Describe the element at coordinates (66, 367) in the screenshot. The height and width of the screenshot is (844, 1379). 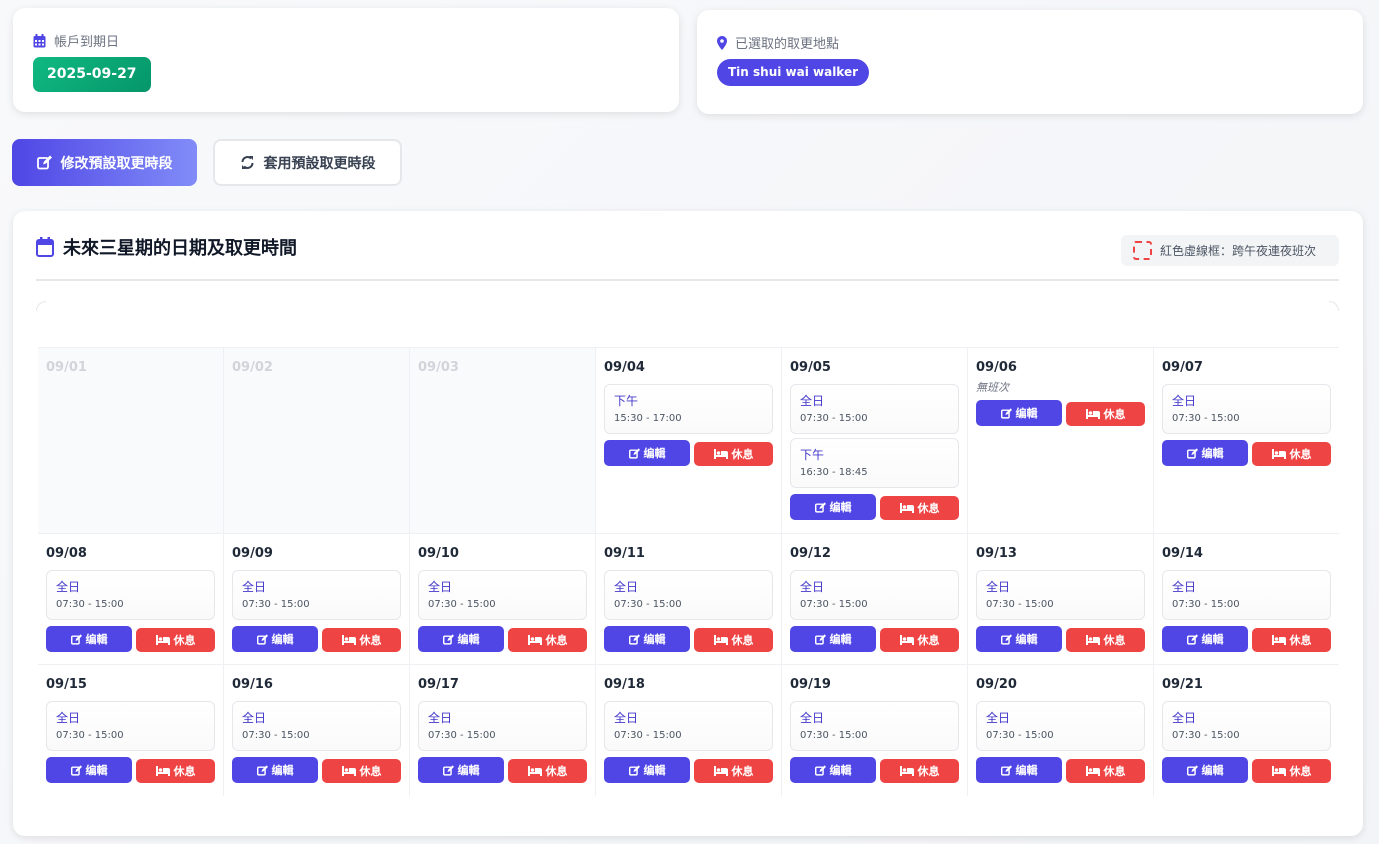
I see `day-date-label: 09/01` at that location.